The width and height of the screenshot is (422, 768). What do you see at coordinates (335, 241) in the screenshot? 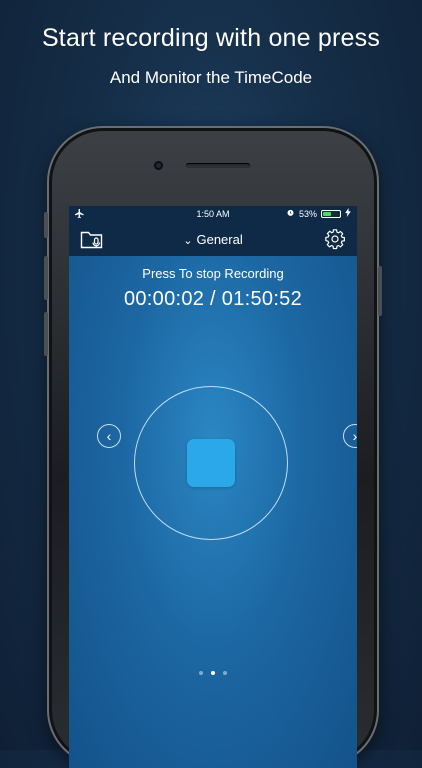
I see `gear-icon` at bounding box center [335, 241].